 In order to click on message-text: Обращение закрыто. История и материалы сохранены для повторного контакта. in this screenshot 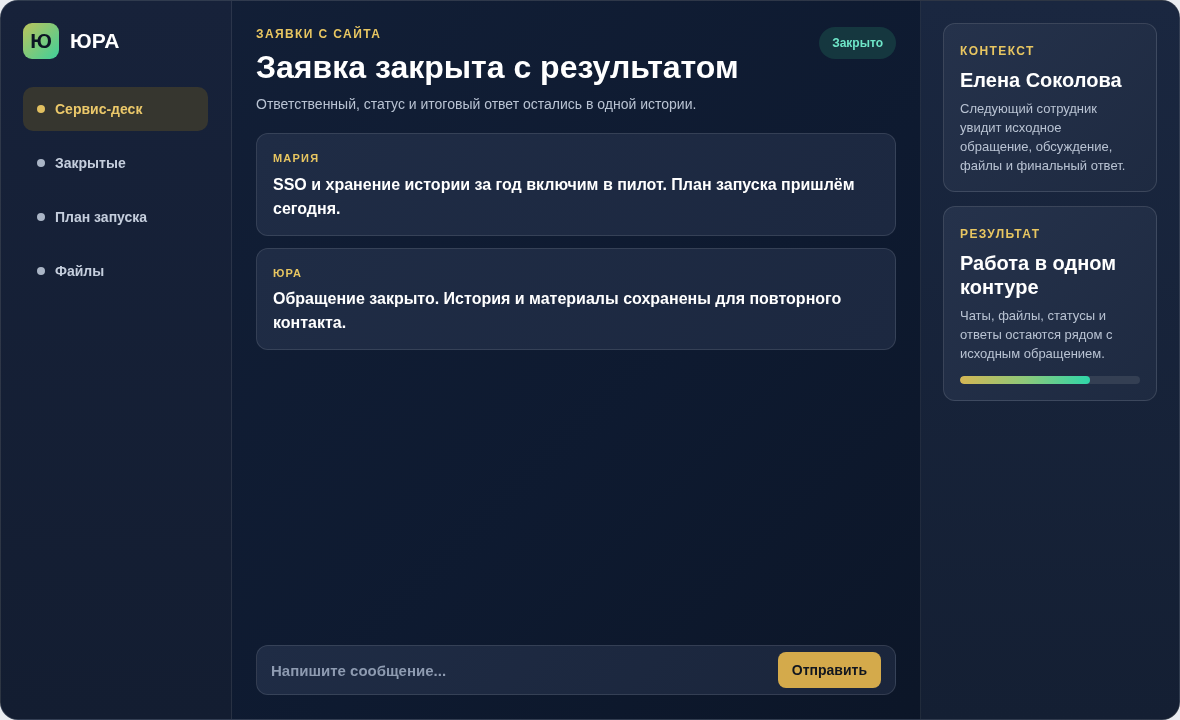, I will do `click(558, 311)`.